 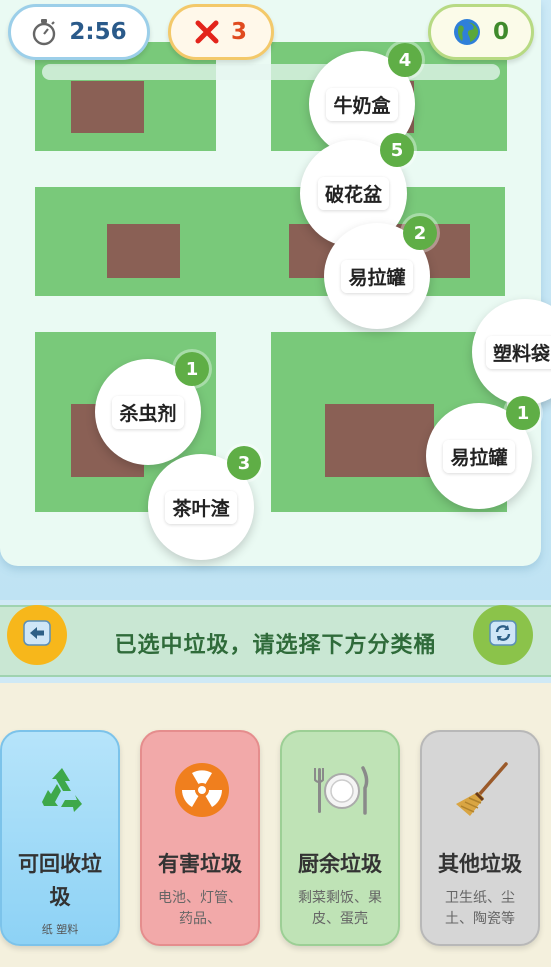 What do you see at coordinates (221, 32) in the screenshot?
I see `mistakes-pill: 3` at bounding box center [221, 32].